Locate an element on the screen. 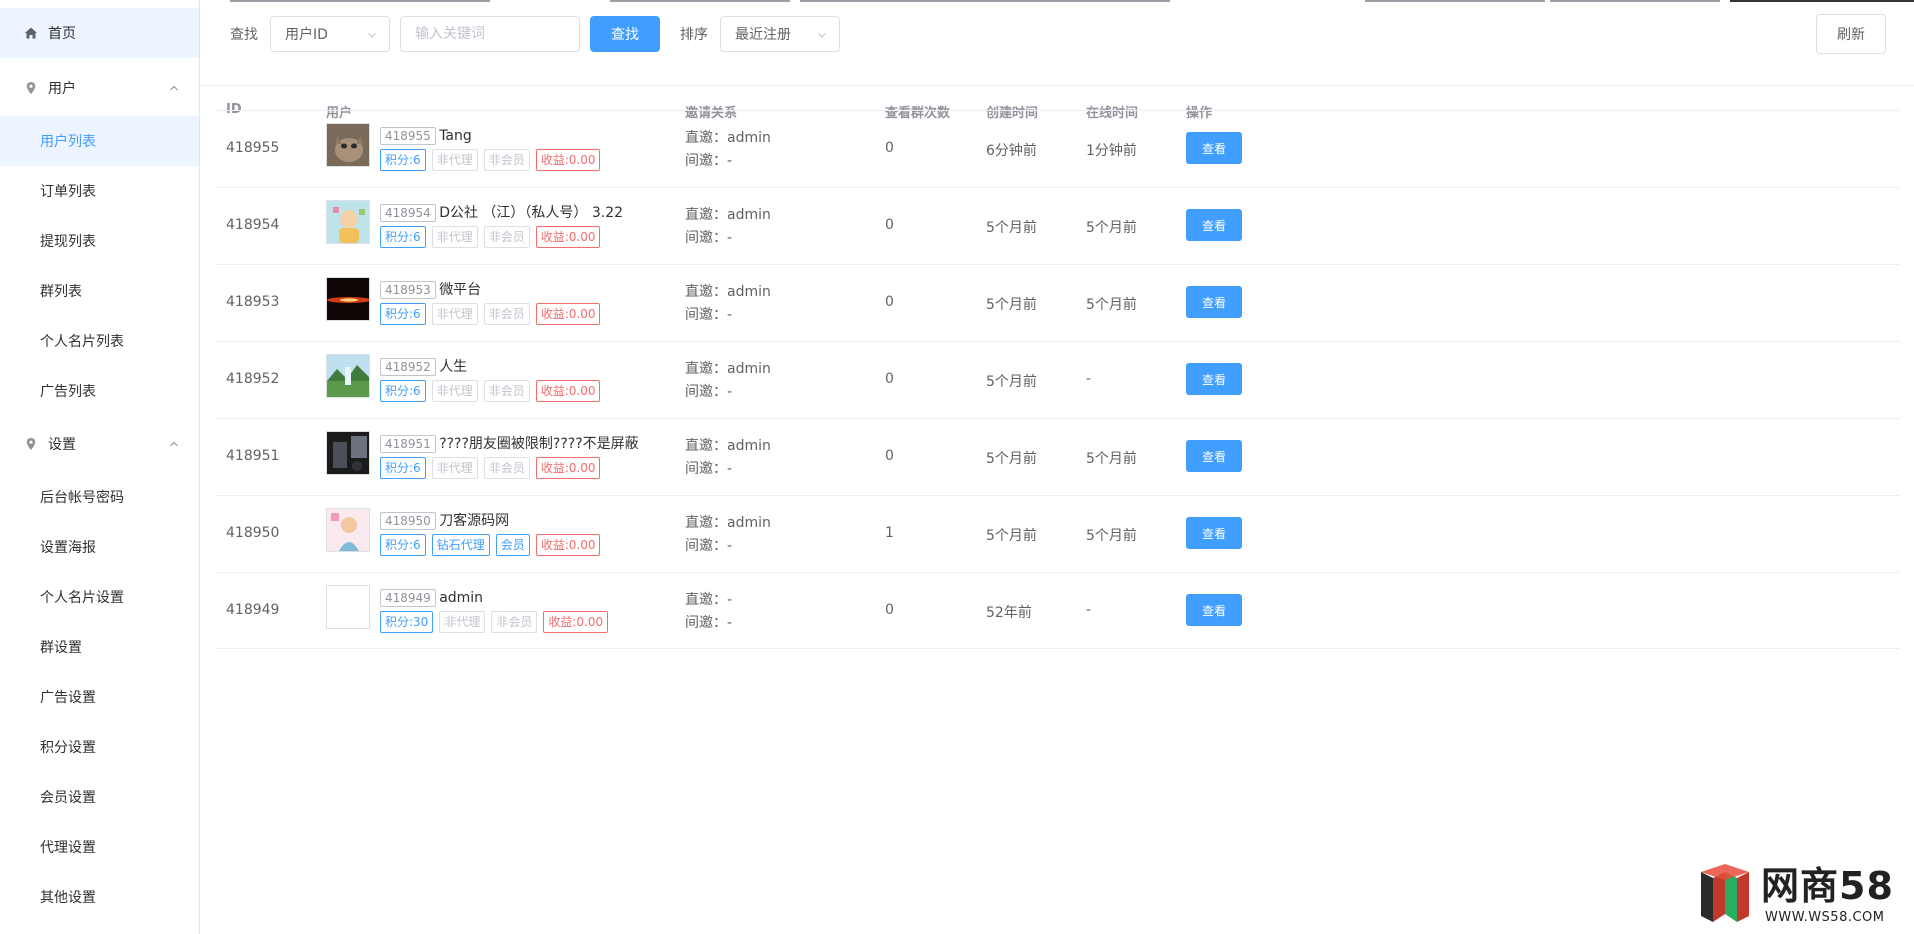 This screenshot has width=1914, height=934. search-field-value: 用户ID is located at coordinates (306, 35).